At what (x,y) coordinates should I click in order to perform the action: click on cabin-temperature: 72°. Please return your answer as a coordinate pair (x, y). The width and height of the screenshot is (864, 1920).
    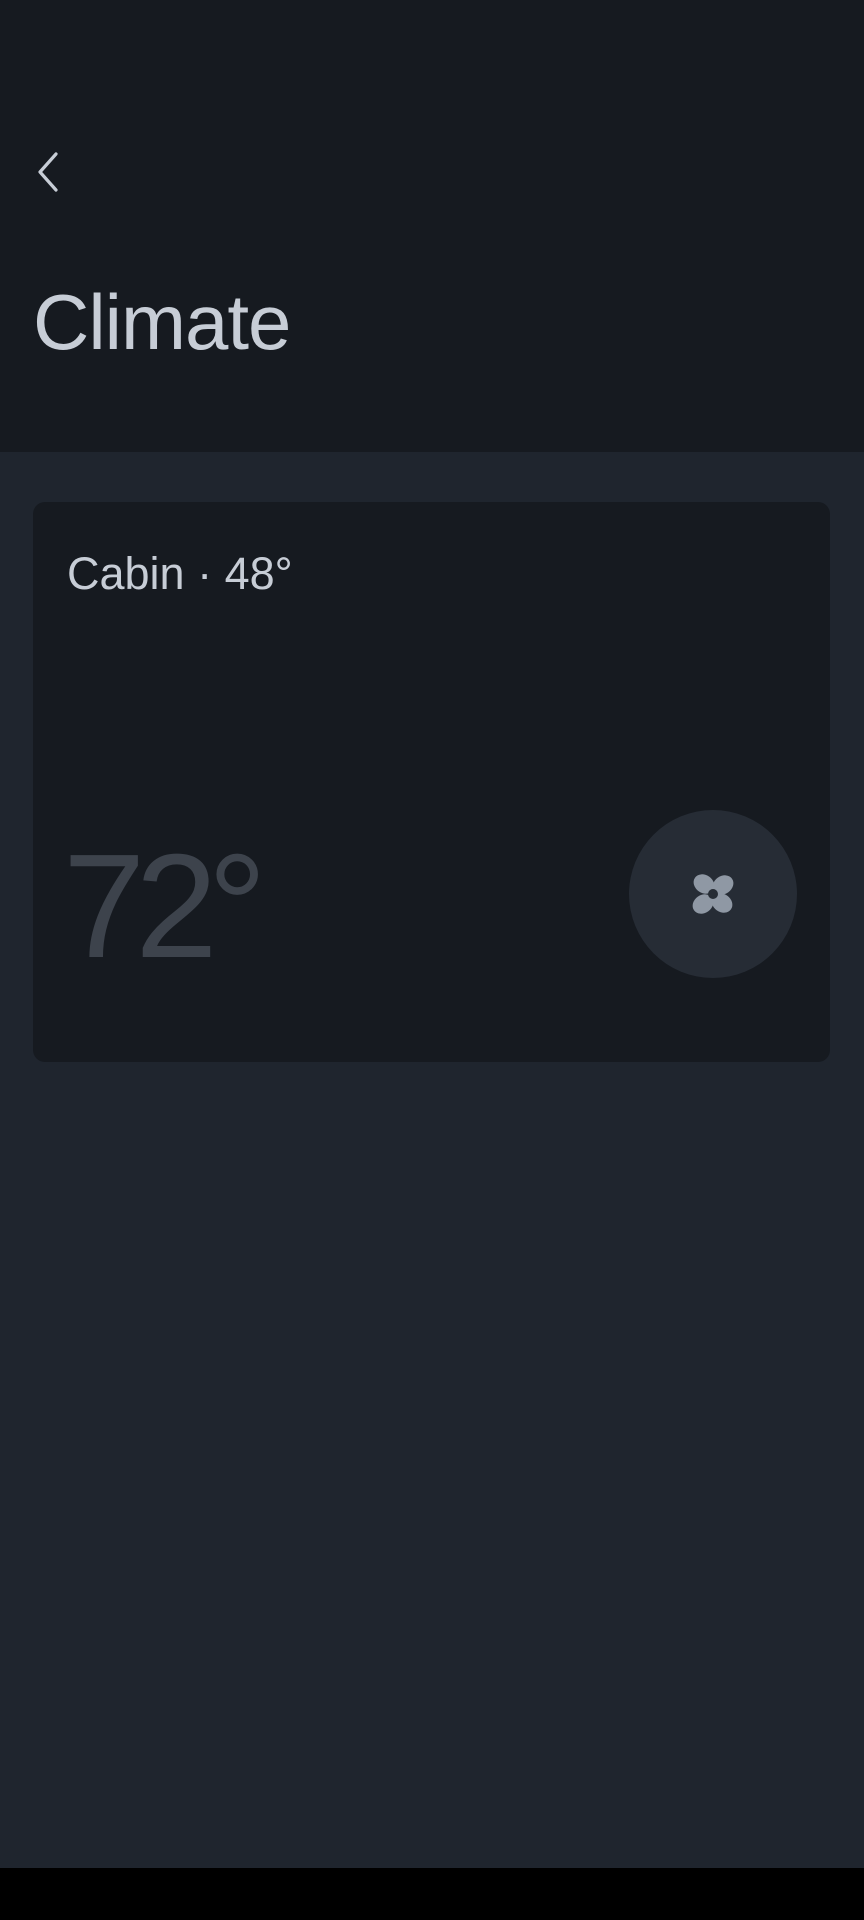
    Looking at the image, I should click on (165, 906).